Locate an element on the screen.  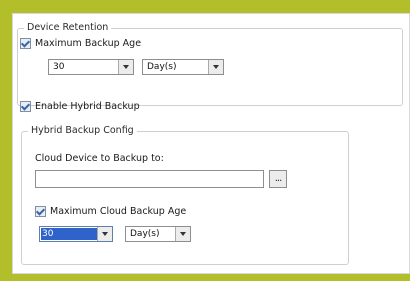
cloud-age-unit: Day(s) is located at coordinates (145, 234).